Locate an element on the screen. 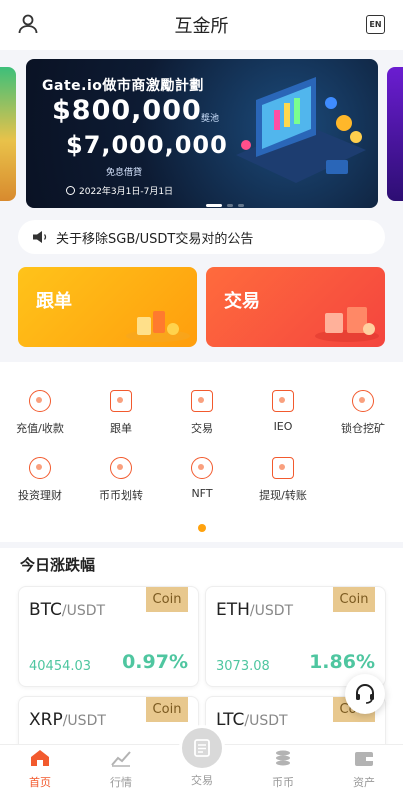 This screenshot has height=792, width=403. market-title: 今日涨跌幅 is located at coordinates (58, 565).